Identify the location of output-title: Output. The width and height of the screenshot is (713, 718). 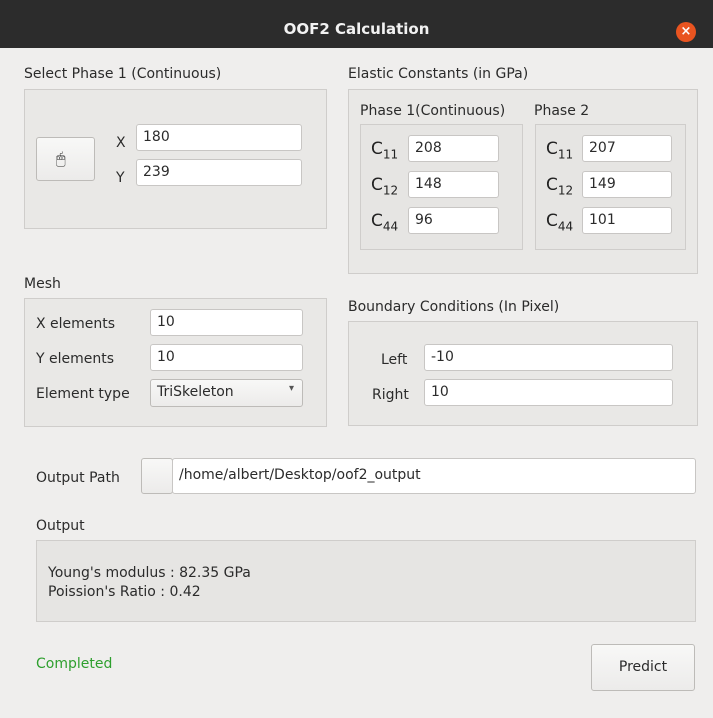
(60, 526).